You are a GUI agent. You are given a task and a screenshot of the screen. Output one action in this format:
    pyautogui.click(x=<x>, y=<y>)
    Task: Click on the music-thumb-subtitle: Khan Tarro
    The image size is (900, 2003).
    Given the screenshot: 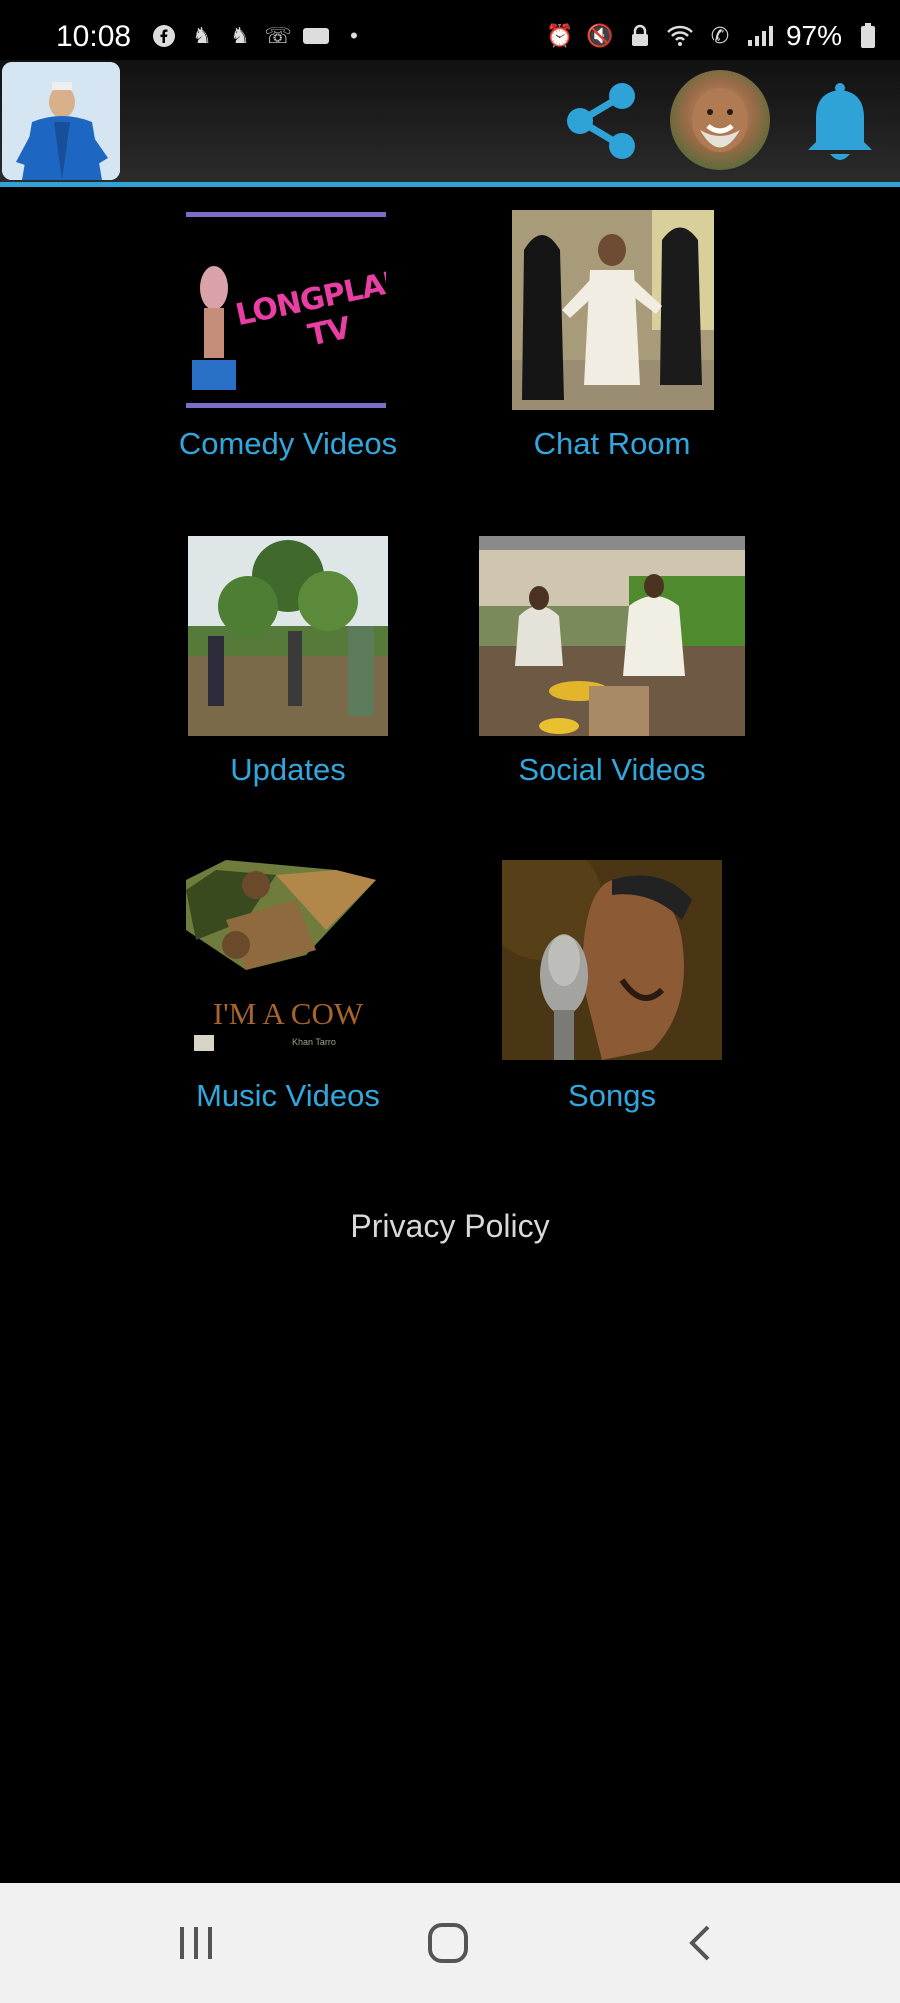 What is the action you would take?
    pyautogui.click(x=314, y=1042)
    